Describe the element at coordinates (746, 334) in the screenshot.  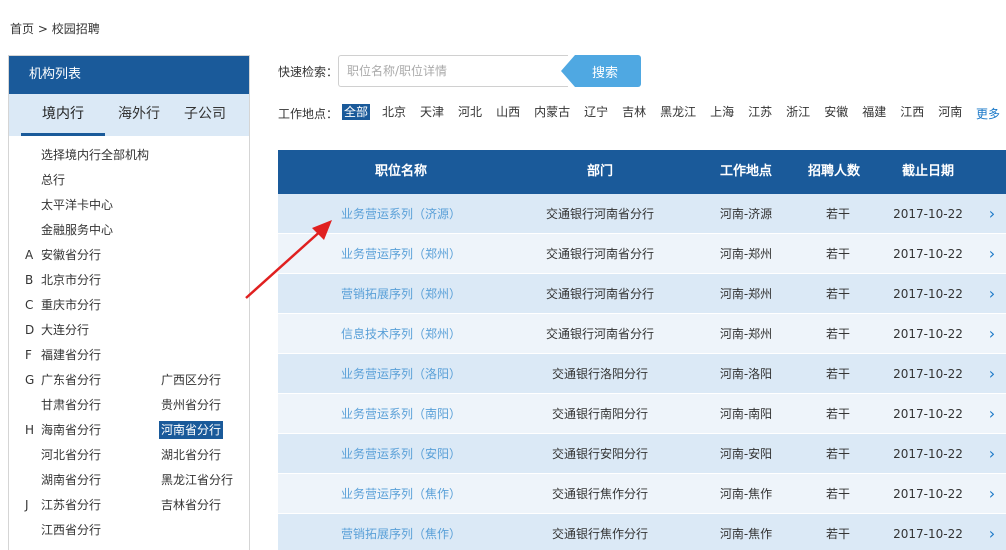
I see `job-location: 河南-郑州` at that location.